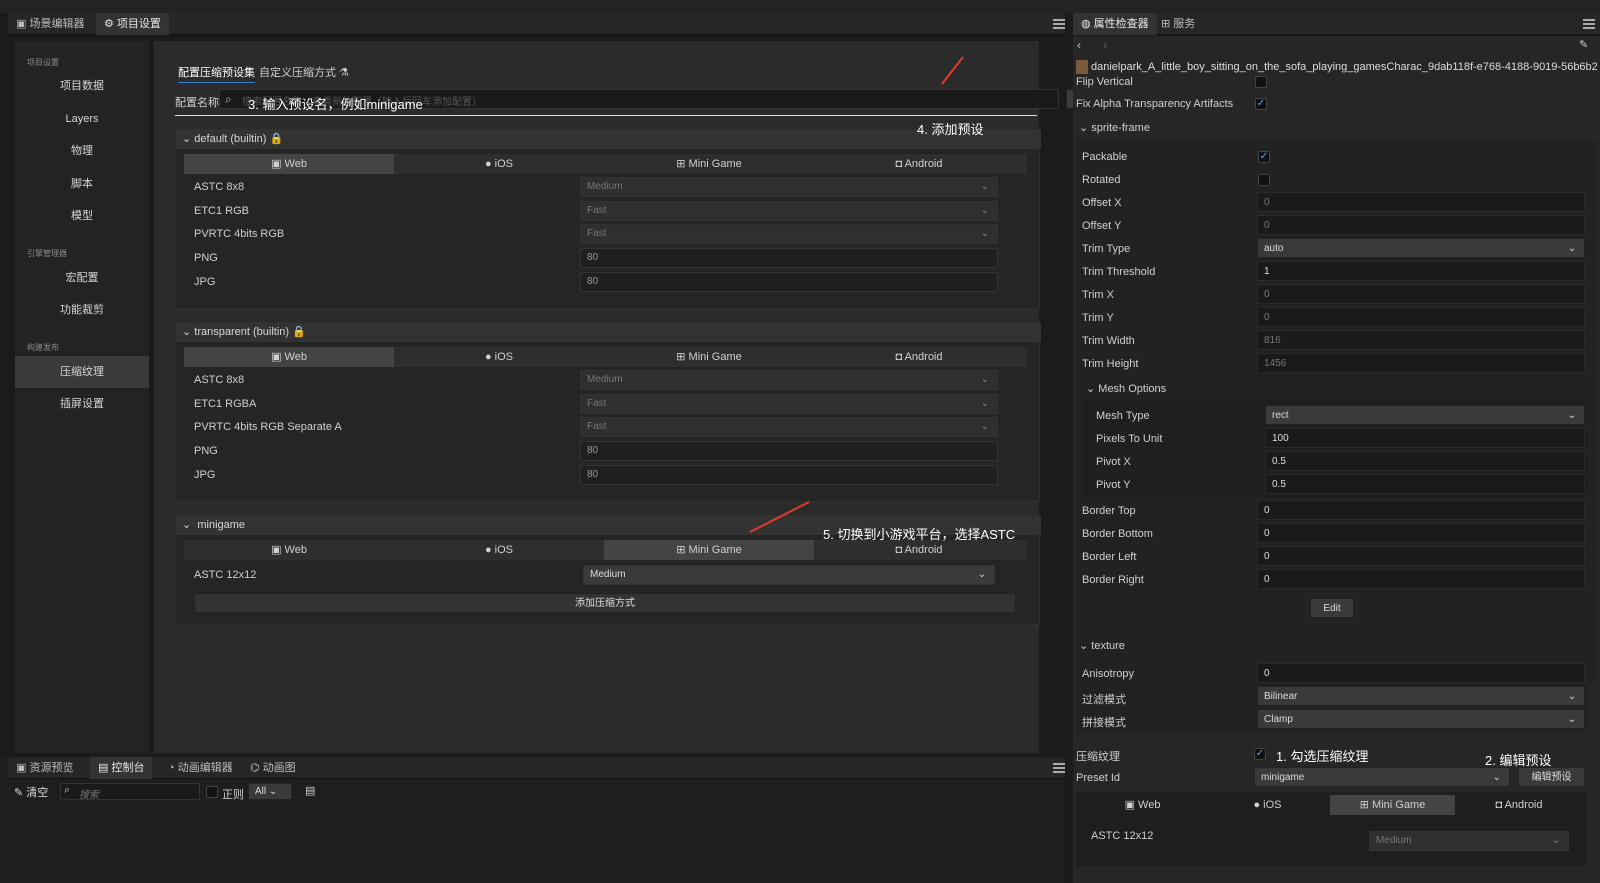 The image size is (1600, 883). I want to click on console-search-input: ⌕ 搜索, so click(130, 792).